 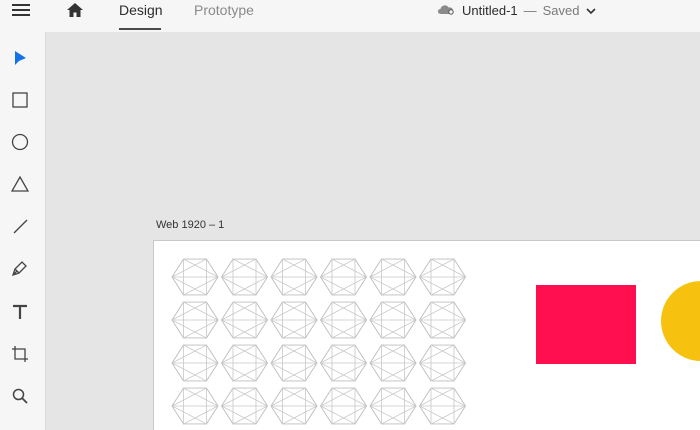 I want to click on triangle-tool-icon, so click(x=20, y=184).